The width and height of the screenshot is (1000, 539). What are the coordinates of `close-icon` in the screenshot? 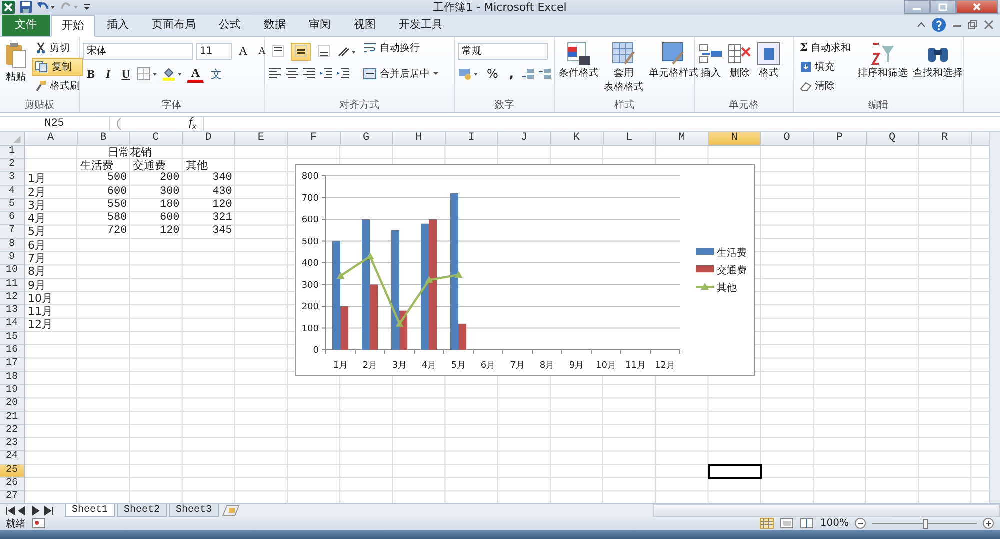 It's located at (989, 25).